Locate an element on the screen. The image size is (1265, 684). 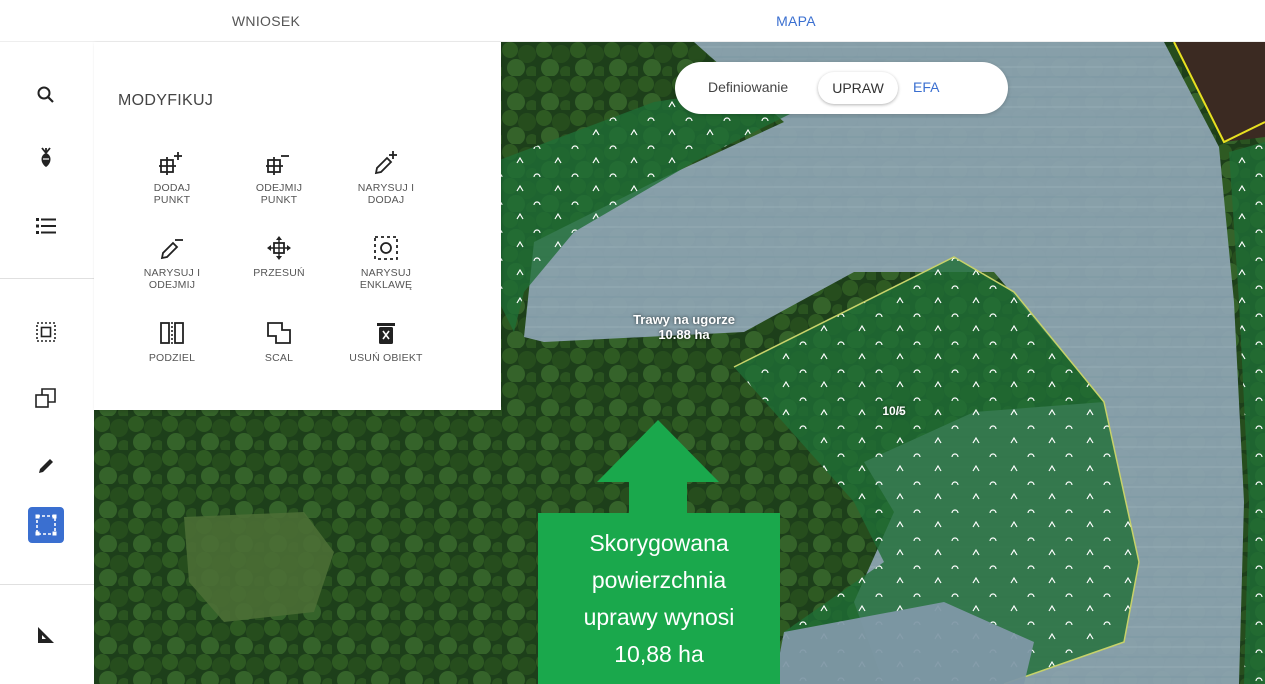
tool-delete-object: USUŃ OBIEKT is located at coordinates (386, 338).